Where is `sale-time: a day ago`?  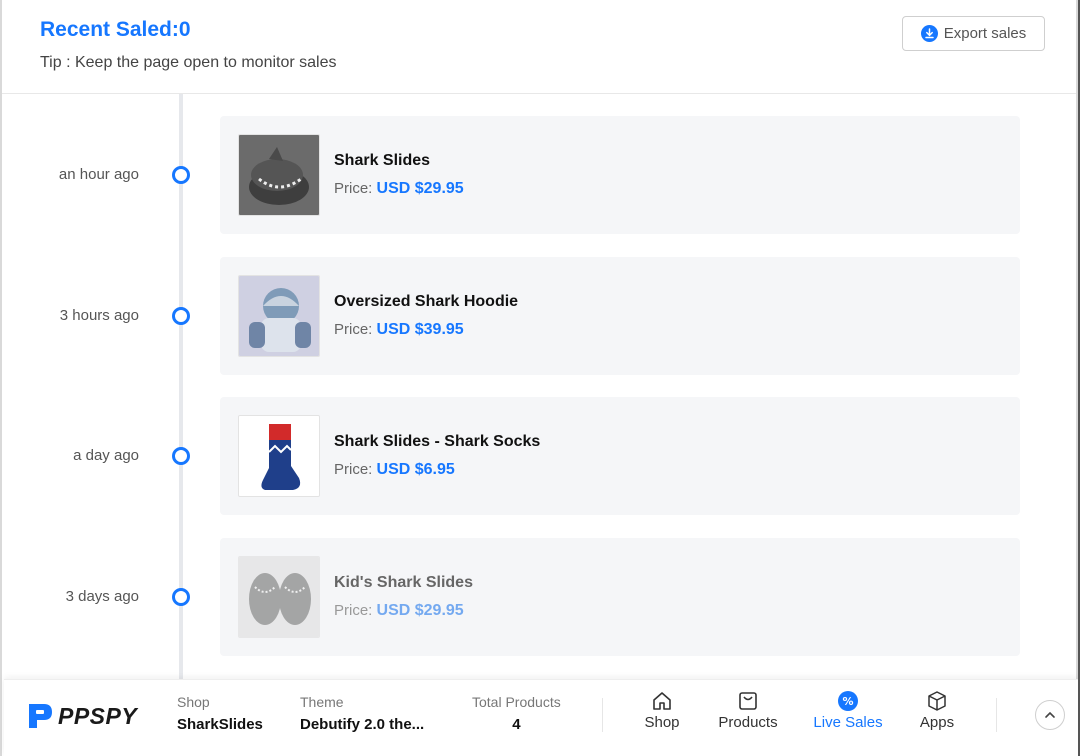
sale-time: a day ago is located at coordinates (106, 455).